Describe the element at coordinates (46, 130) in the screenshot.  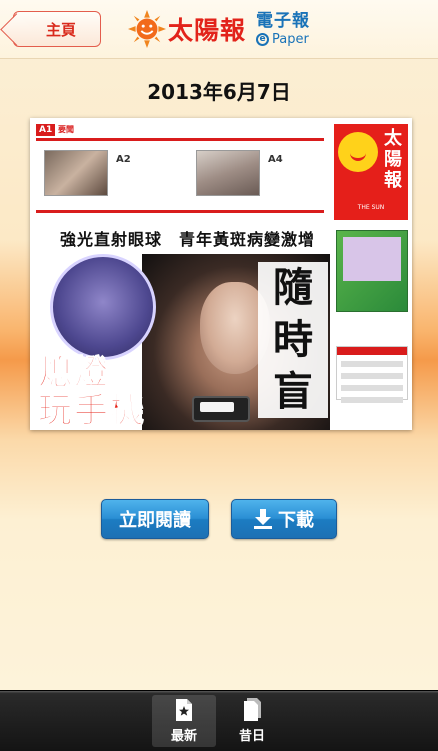
I see `section-tag: A1` at that location.